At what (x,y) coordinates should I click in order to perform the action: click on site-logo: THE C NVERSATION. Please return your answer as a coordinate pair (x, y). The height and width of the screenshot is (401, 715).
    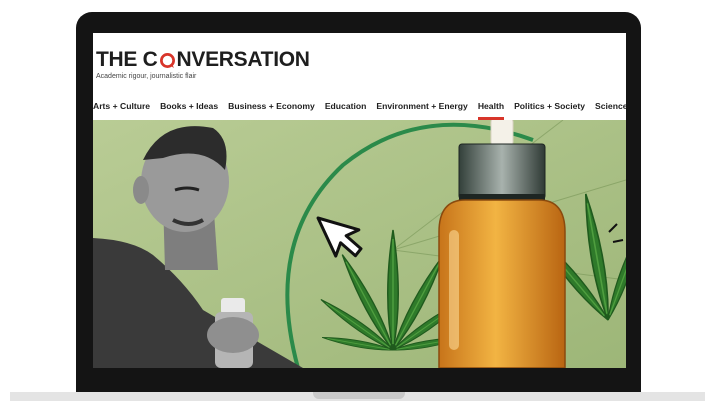
    Looking at the image, I should click on (203, 60).